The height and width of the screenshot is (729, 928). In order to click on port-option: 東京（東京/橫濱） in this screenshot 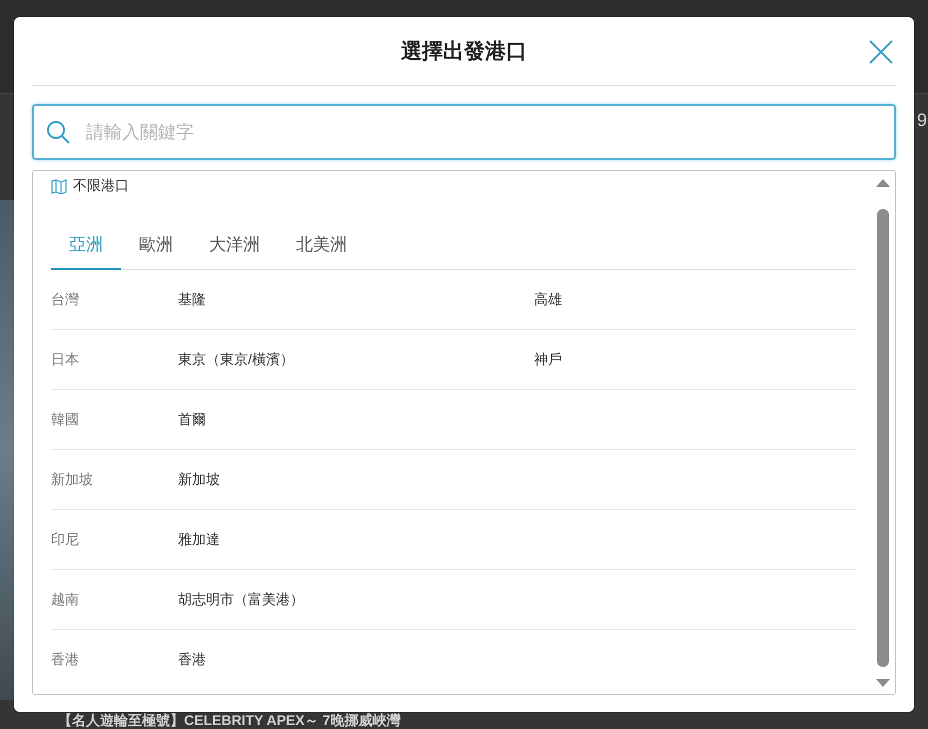, I will do `click(236, 359)`.